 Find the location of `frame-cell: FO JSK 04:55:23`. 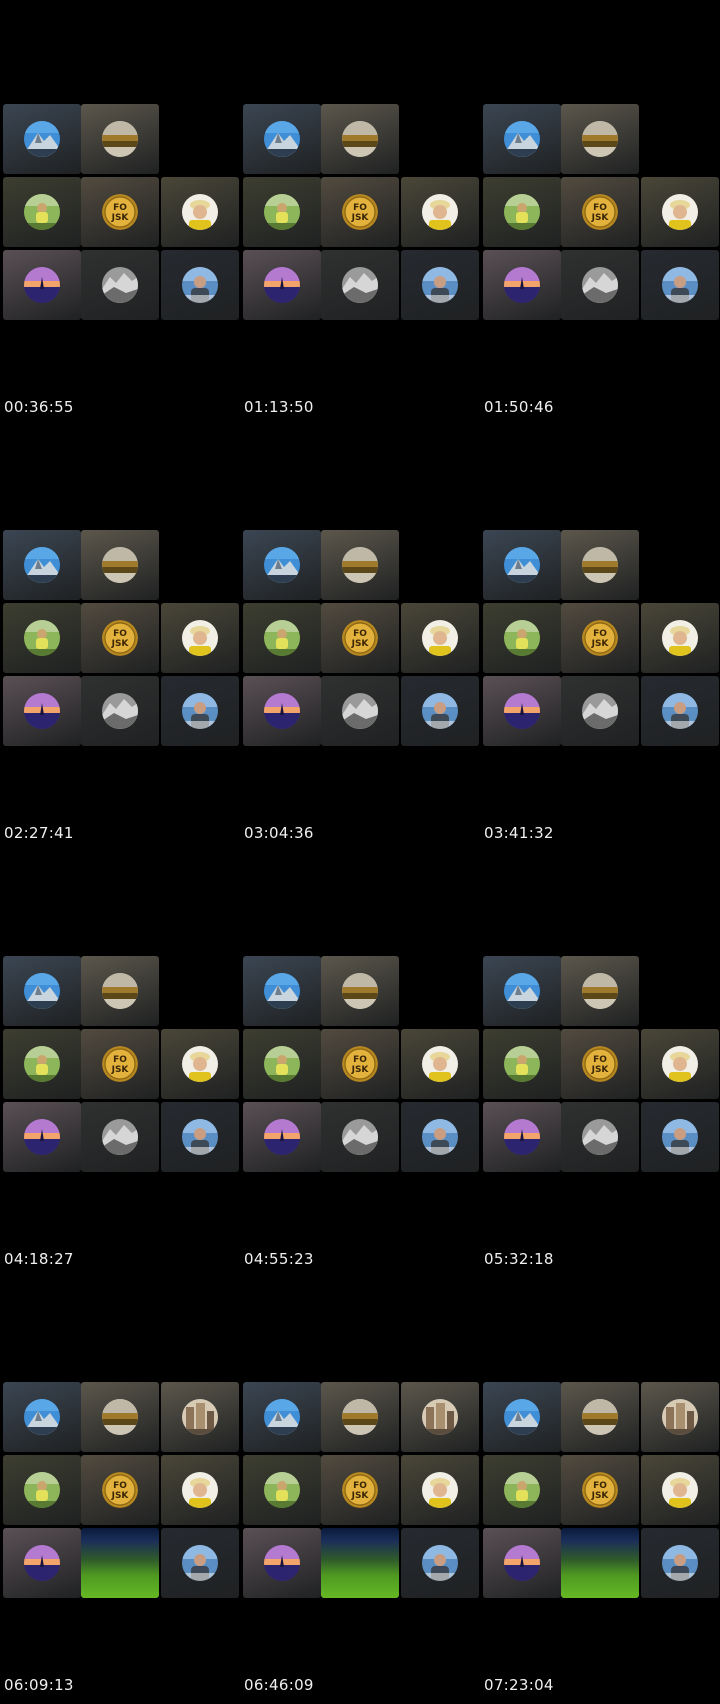

frame-cell: FO JSK 04:55:23 is located at coordinates (360, 1065).